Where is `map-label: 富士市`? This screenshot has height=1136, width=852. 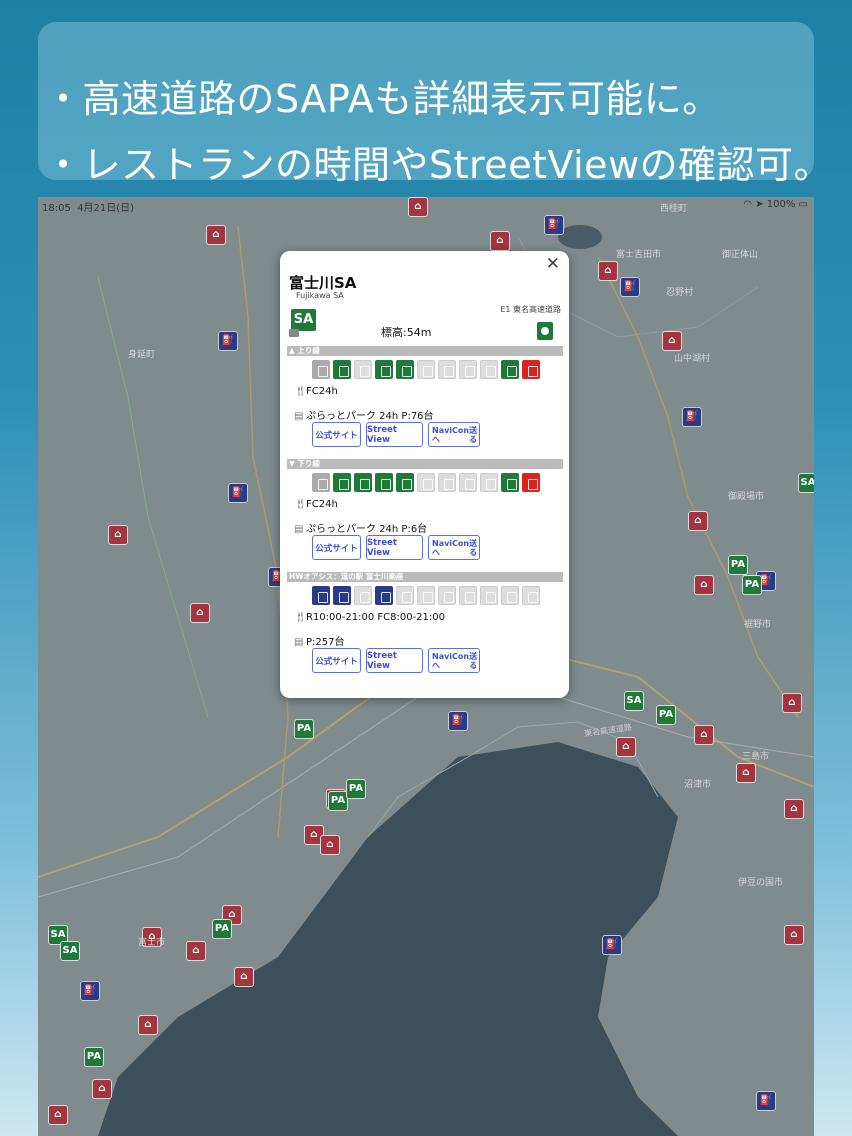 map-label: 富士市 is located at coordinates (152, 943).